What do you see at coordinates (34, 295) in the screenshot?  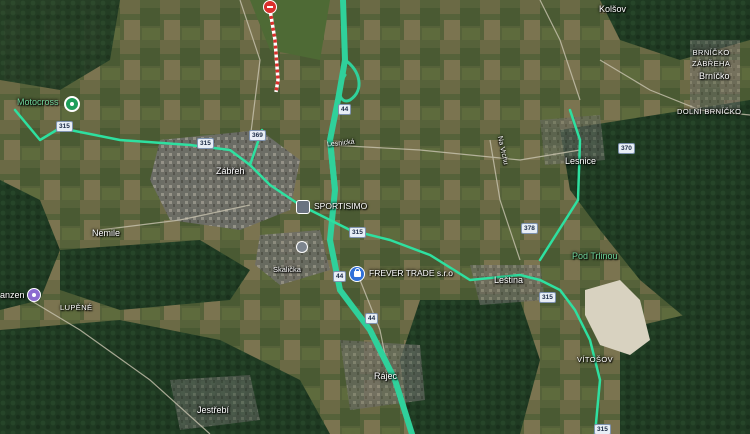 I see `attraction-icon` at bounding box center [34, 295].